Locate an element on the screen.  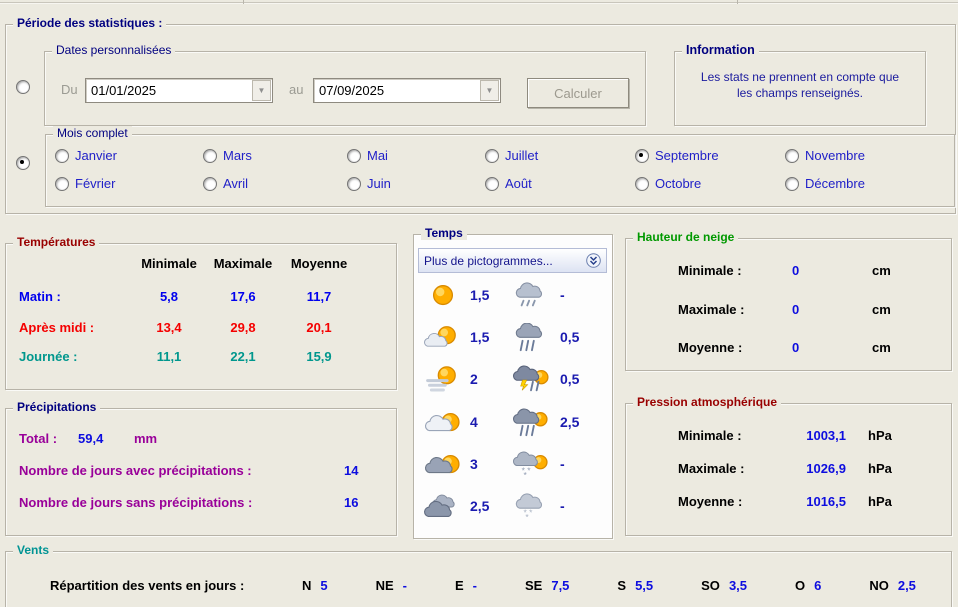
days-with-value: 14 is located at coordinates (351, 470).